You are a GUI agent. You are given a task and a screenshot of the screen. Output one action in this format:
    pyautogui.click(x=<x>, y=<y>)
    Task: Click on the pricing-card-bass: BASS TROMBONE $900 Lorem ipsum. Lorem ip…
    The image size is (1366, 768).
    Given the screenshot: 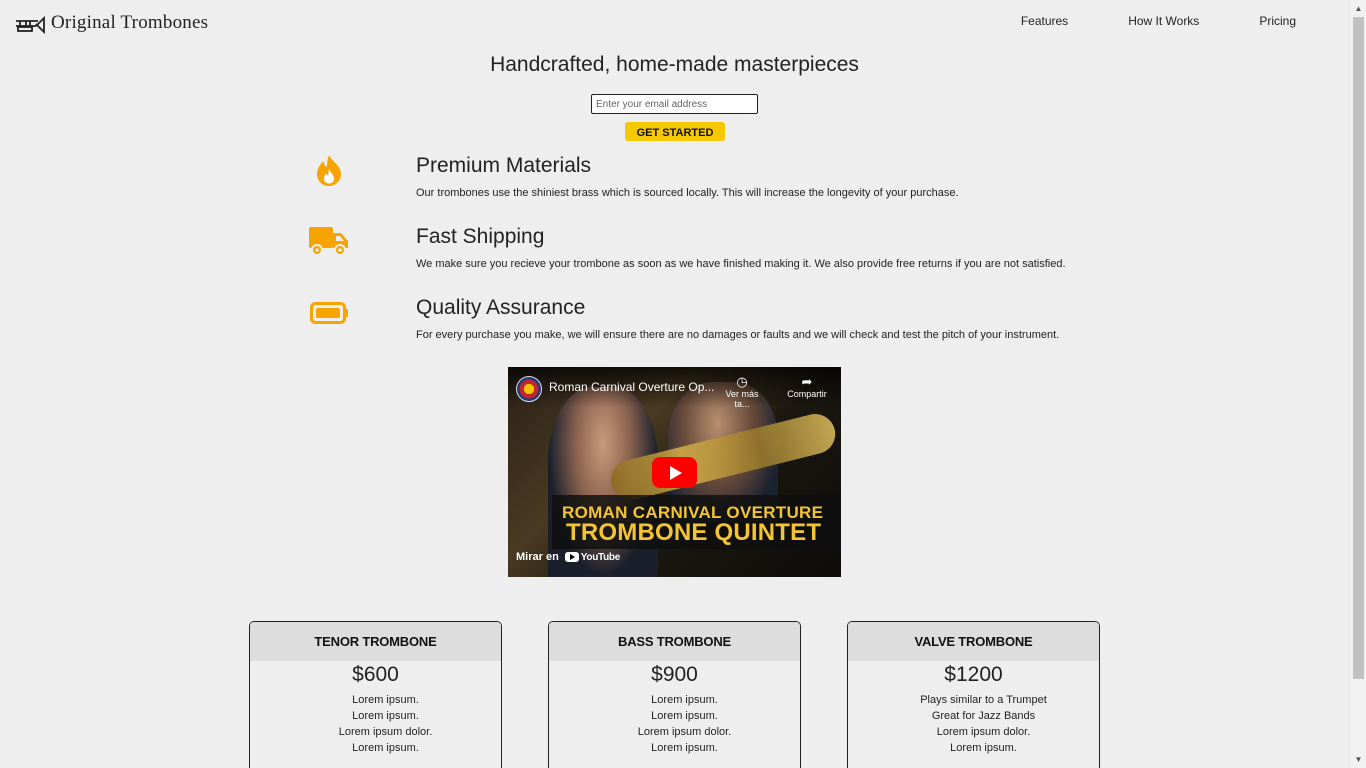 What is the action you would take?
    pyautogui.click(x=674, y=694)
    